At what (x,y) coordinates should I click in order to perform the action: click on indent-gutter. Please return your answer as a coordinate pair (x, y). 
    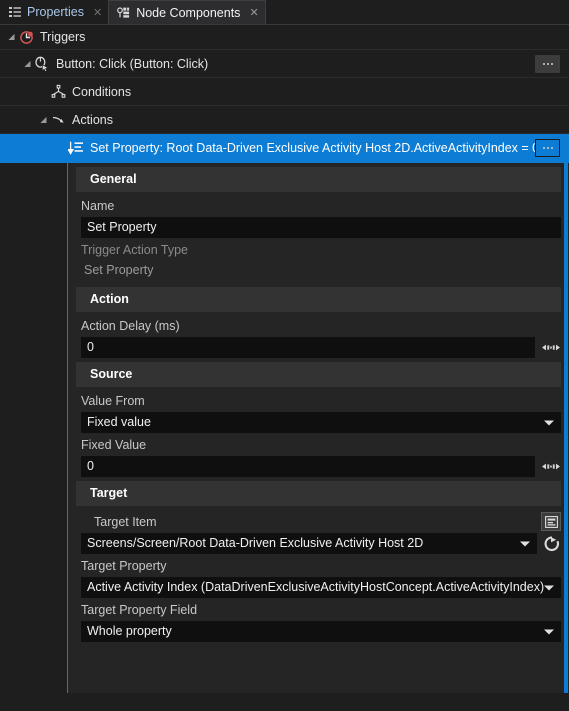
    Looking at the image, I should click on (34, 428).